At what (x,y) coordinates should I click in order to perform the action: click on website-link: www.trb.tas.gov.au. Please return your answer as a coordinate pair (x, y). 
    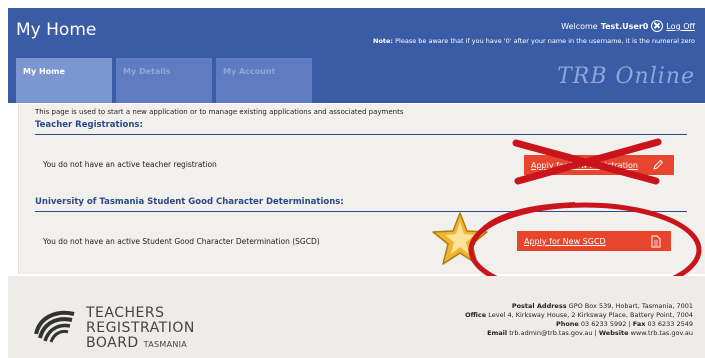
    Looking at the image, I should click on (662, 333).